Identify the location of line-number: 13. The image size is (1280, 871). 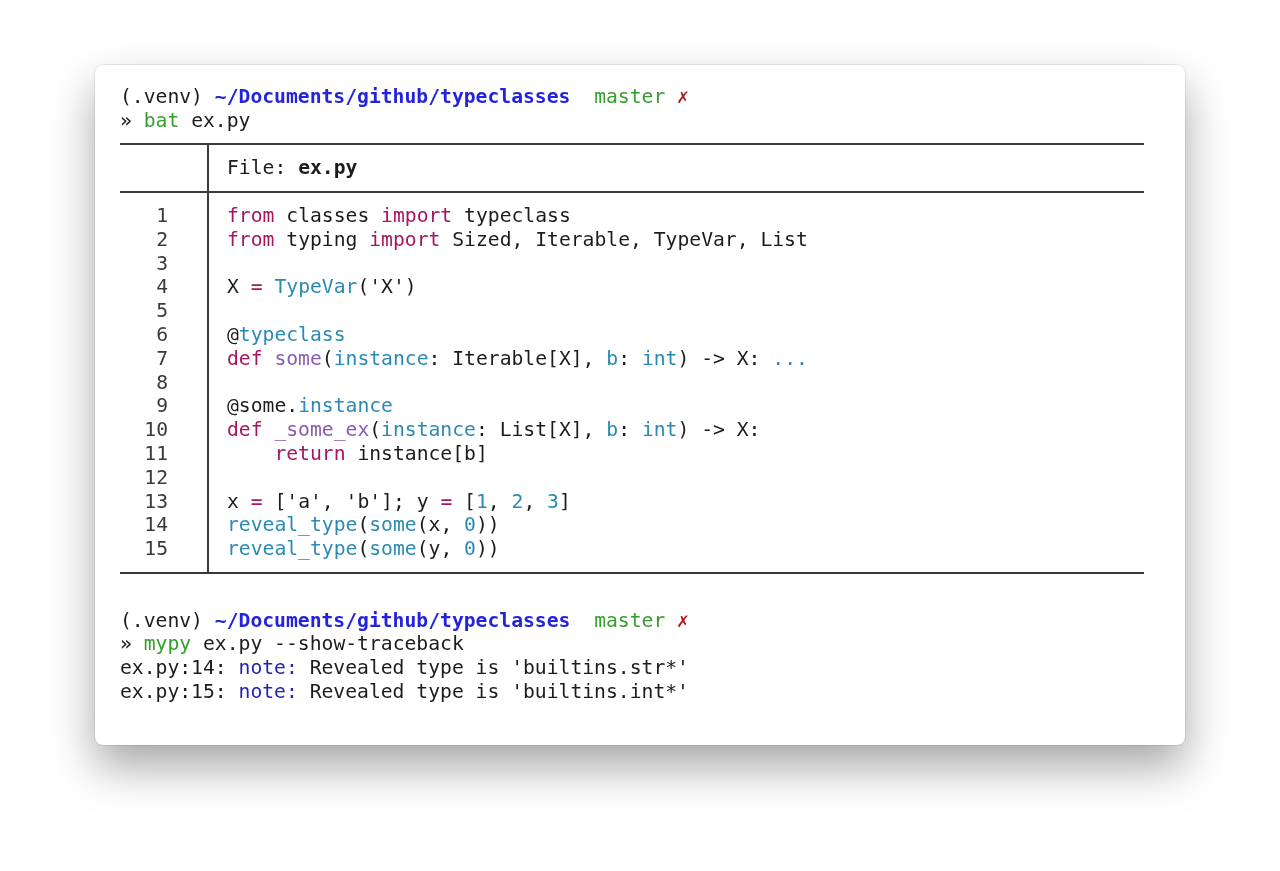
(156, 501).